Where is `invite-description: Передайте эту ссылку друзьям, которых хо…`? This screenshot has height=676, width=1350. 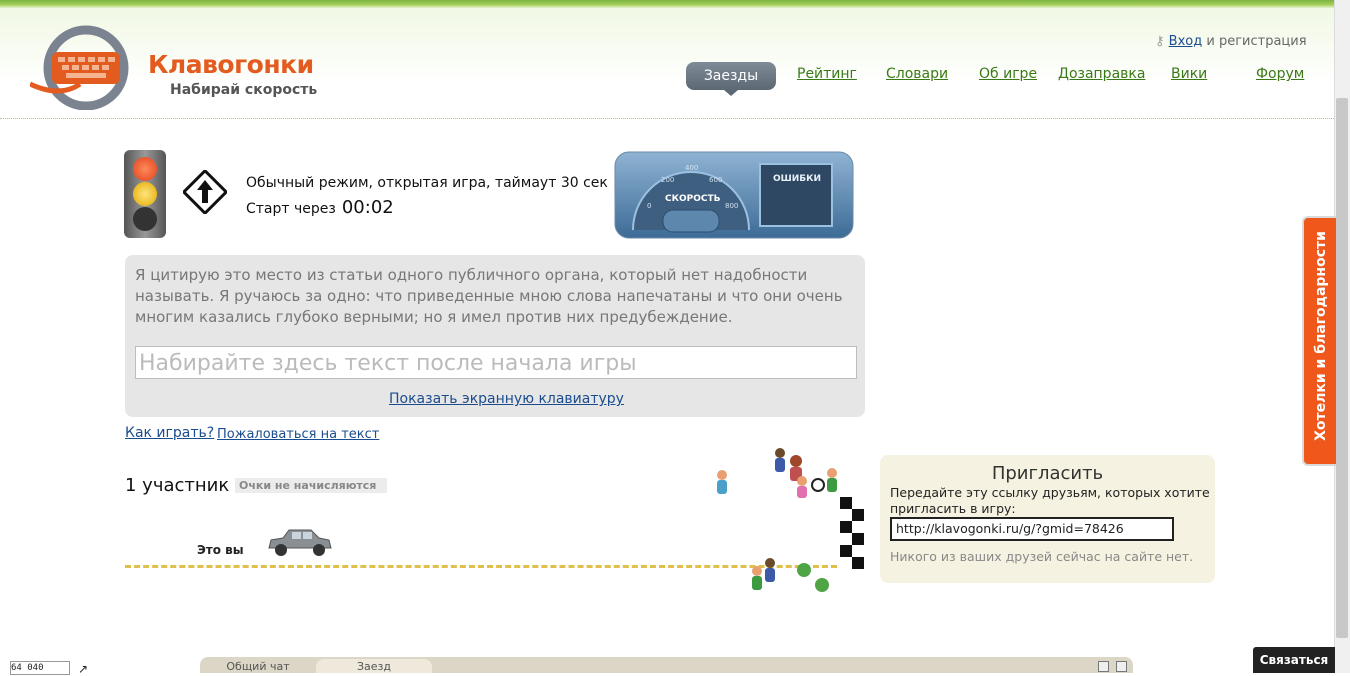 invite-description: Передайте эту ссылку друзьям, которых хо… is located at coordinates (1050, 500).